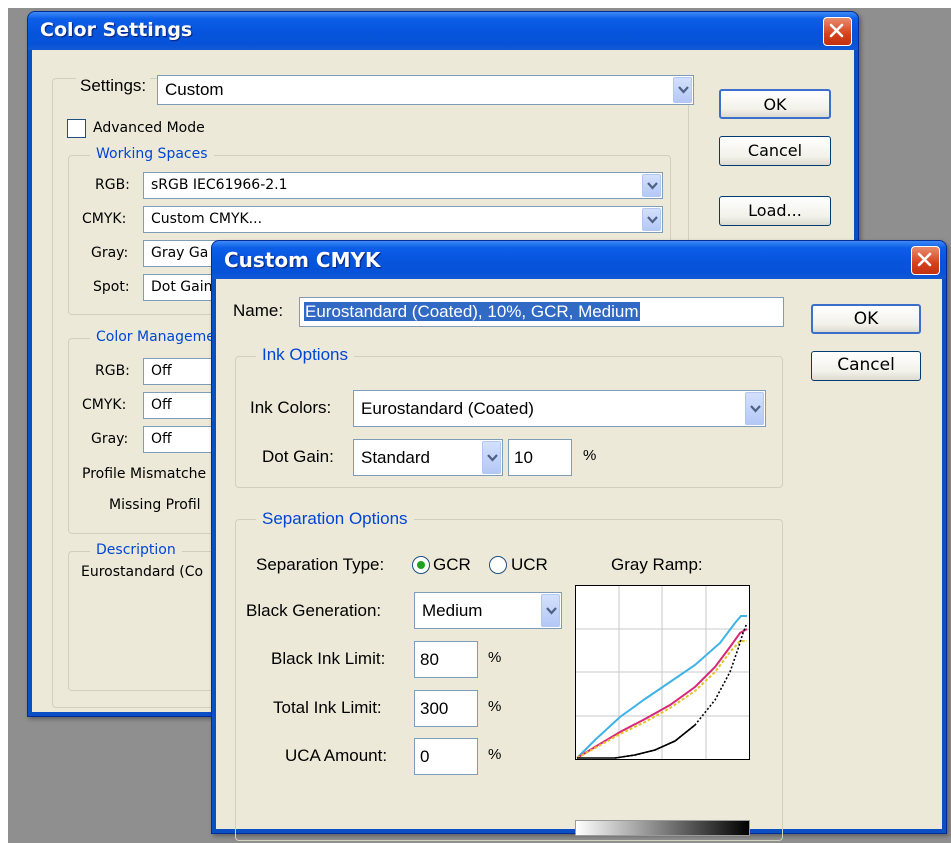 The height and width of the screenshot is (843, 951). I want to click on color-settings-ok-button: OK, so click(775, 104).